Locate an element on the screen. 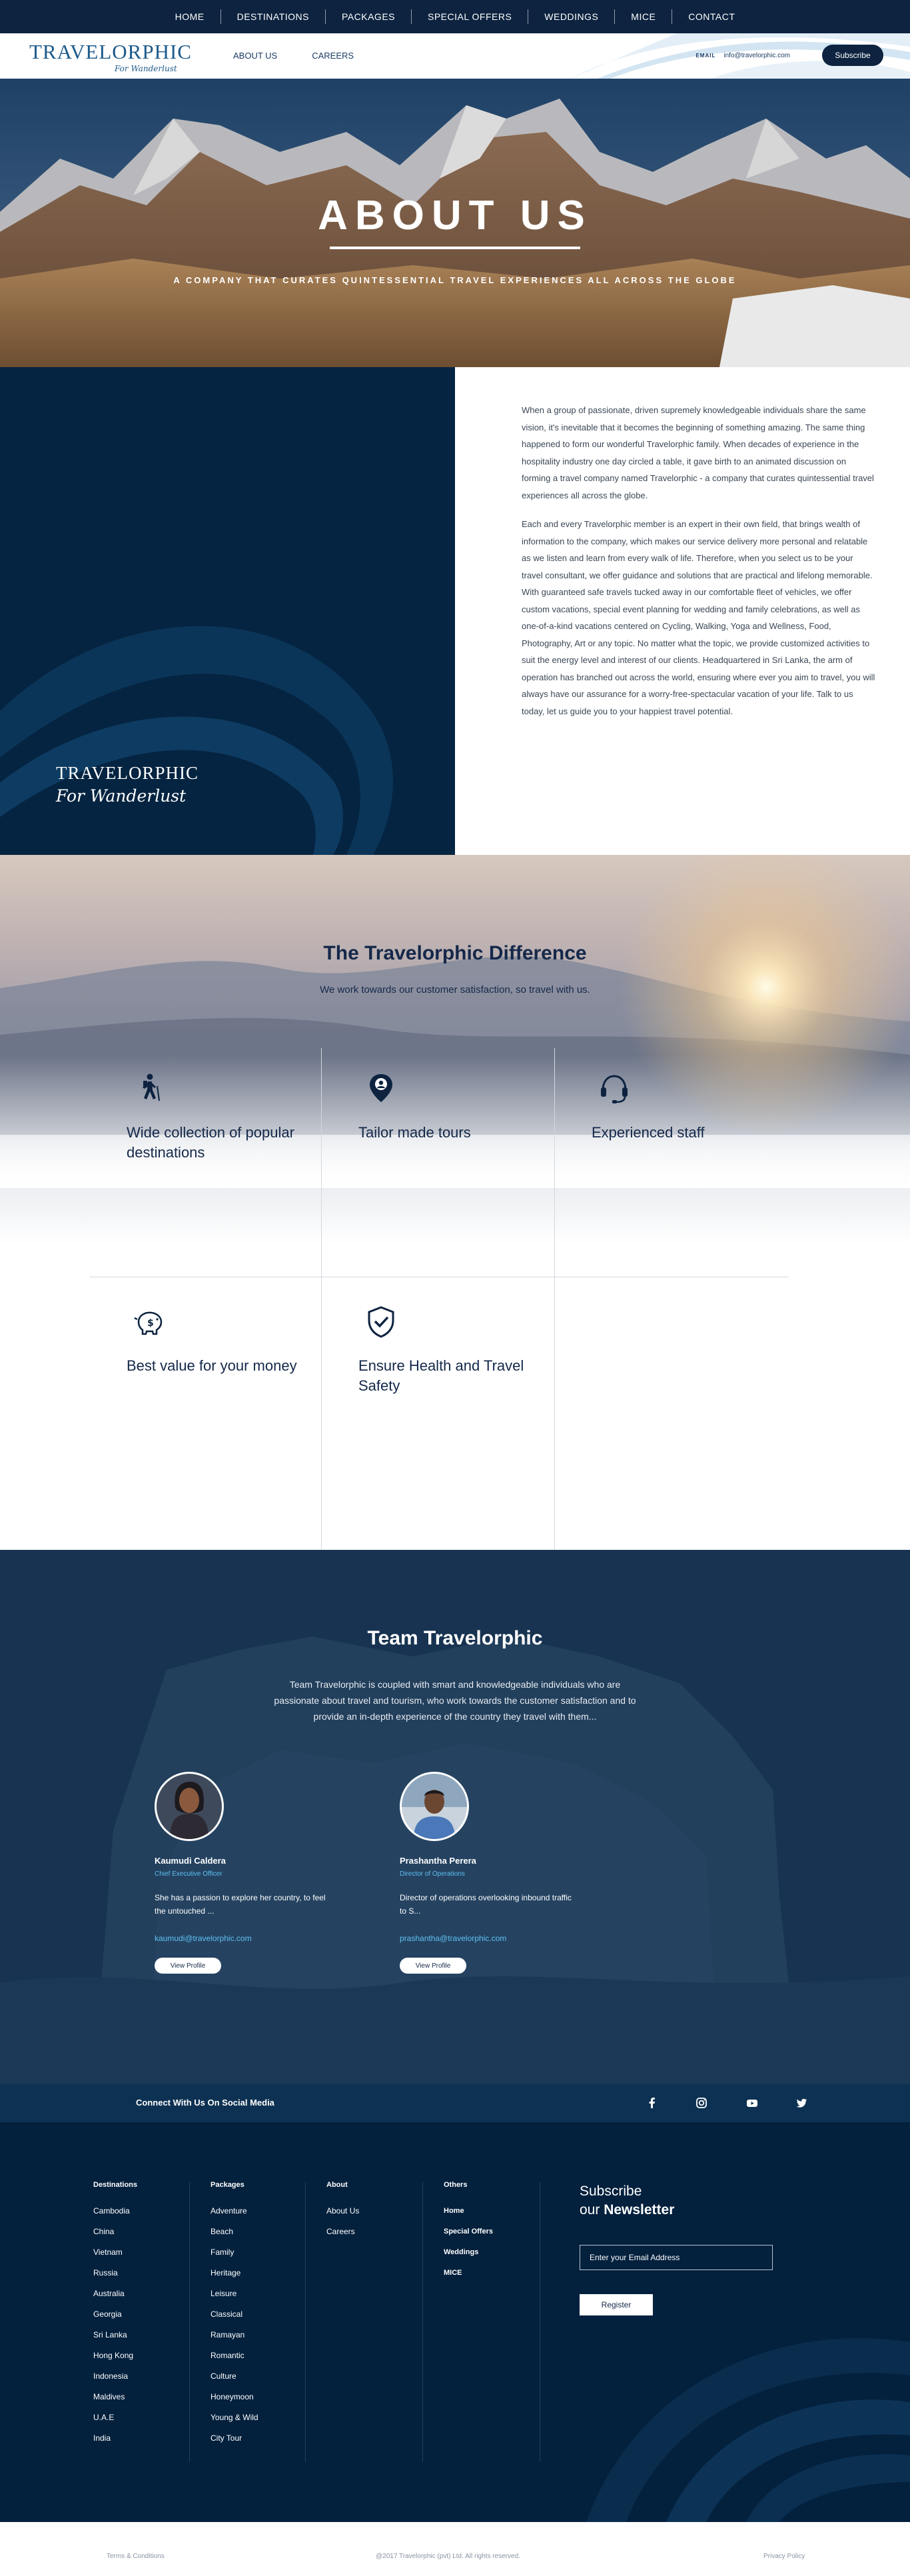 This screenshot has height=2576, width=910. about-brand-tagline: For Wanderlust is located at coordinates (121, 796).